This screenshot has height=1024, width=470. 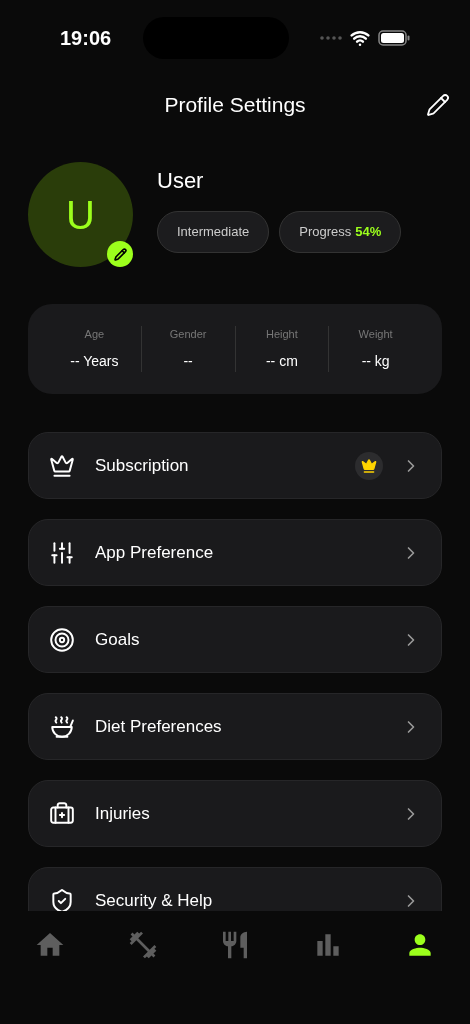 I want to click on crown-icon, so click(x=62, y=465).